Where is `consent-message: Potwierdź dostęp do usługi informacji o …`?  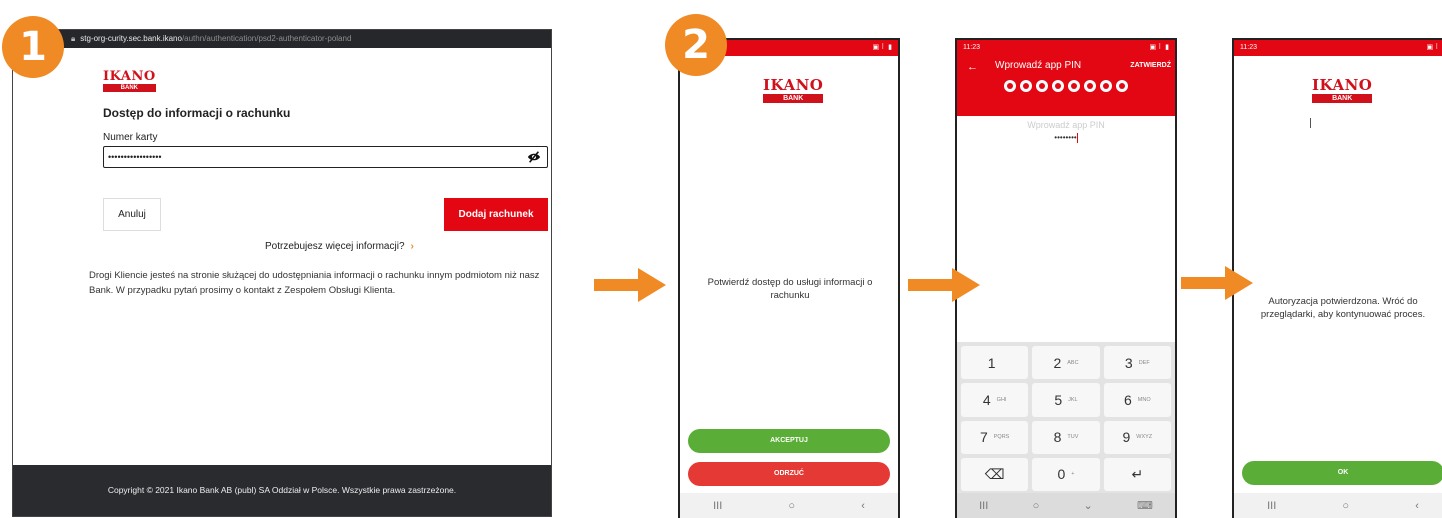 consent-message: Potwierdź dostęp do usługi informacji o … is located at coordinates (790, 289).